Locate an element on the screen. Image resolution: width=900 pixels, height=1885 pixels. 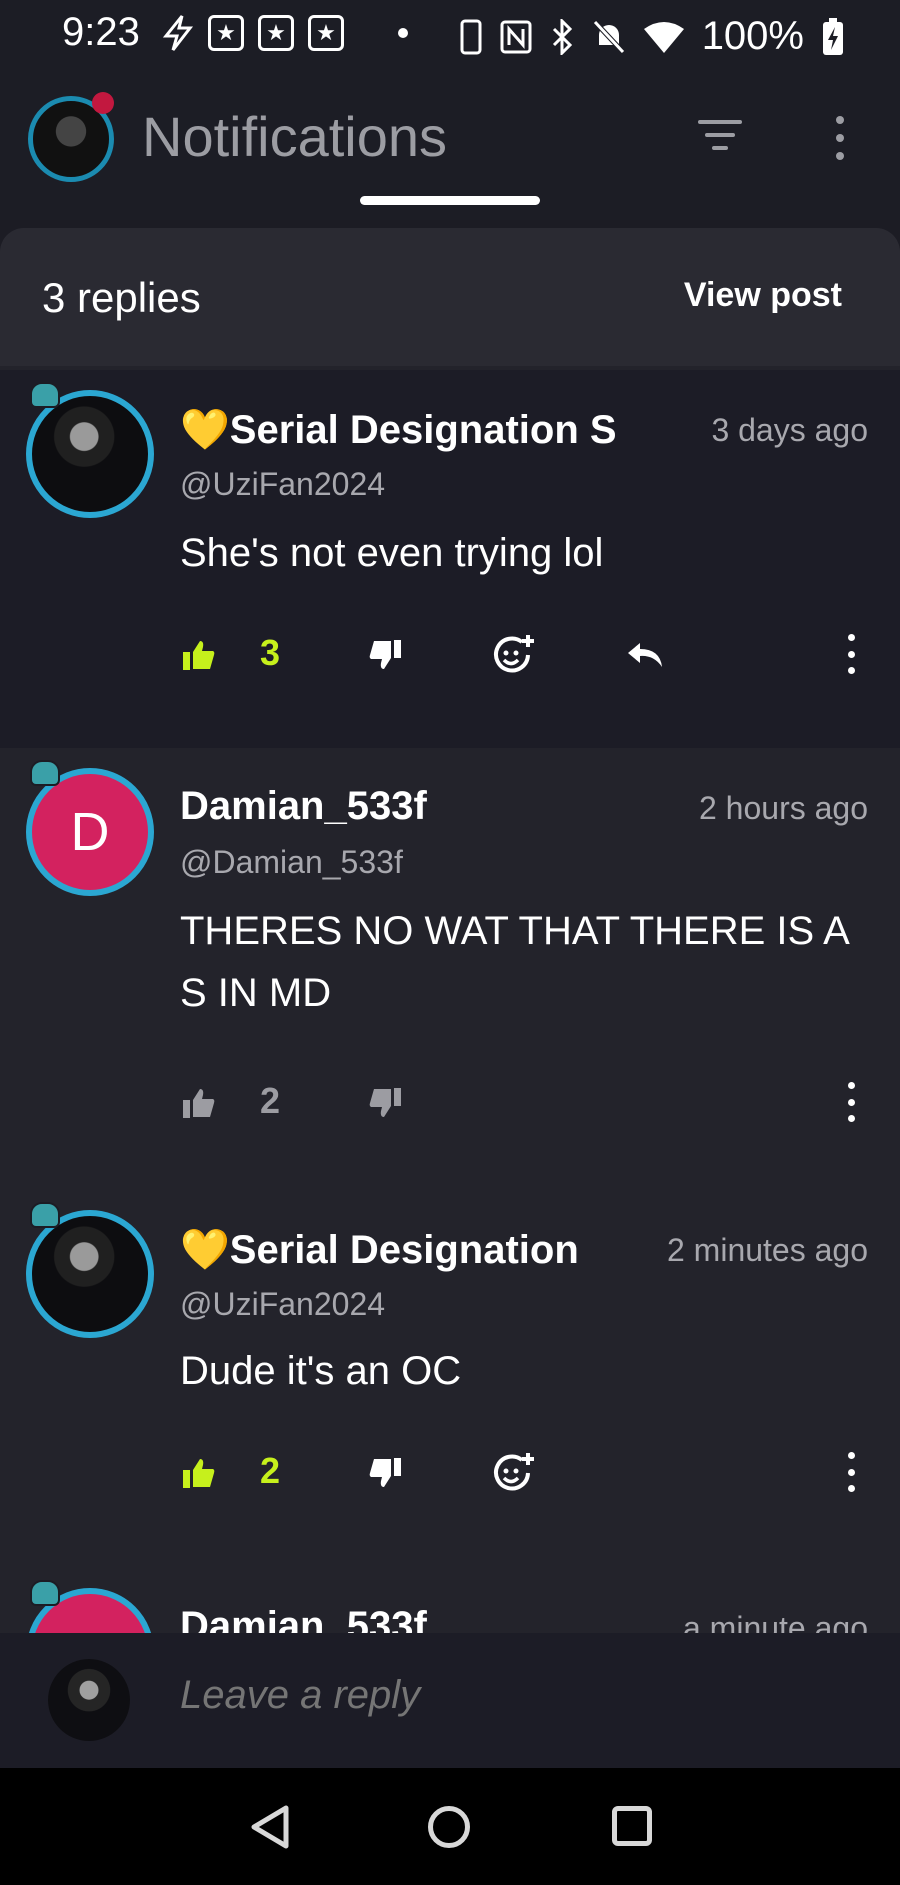
home-icon is located at coordinates (449, 1827).